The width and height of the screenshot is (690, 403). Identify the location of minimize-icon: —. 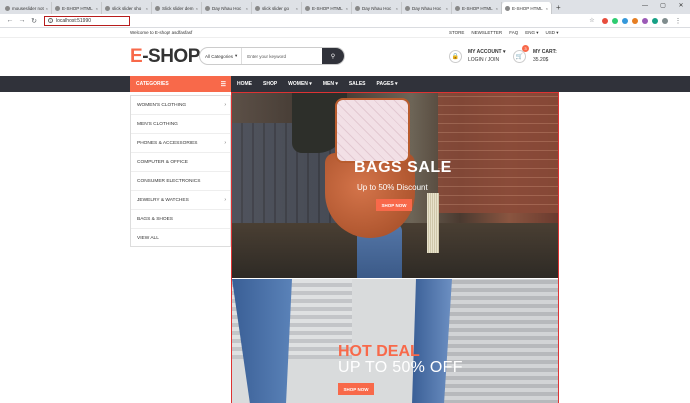
(645, 6).